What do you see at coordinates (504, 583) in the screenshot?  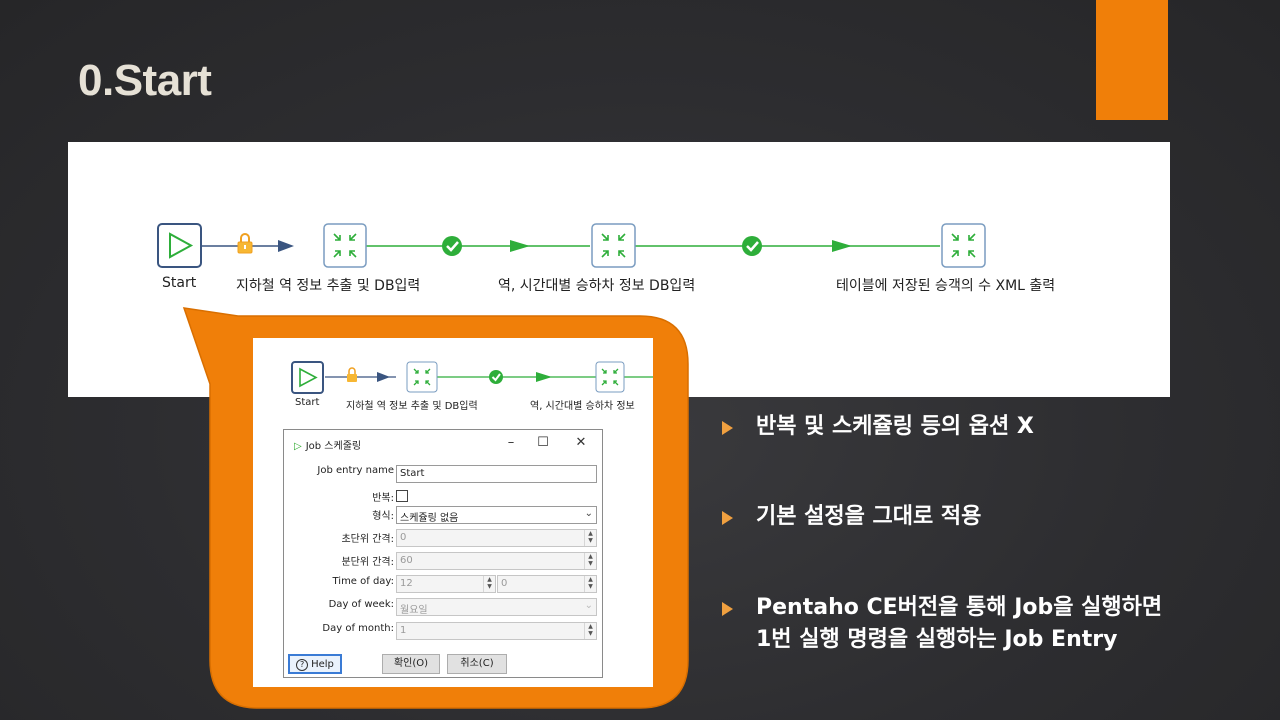 I see `time-of-day-minute-value: 0` at bounding box center [504, 583].